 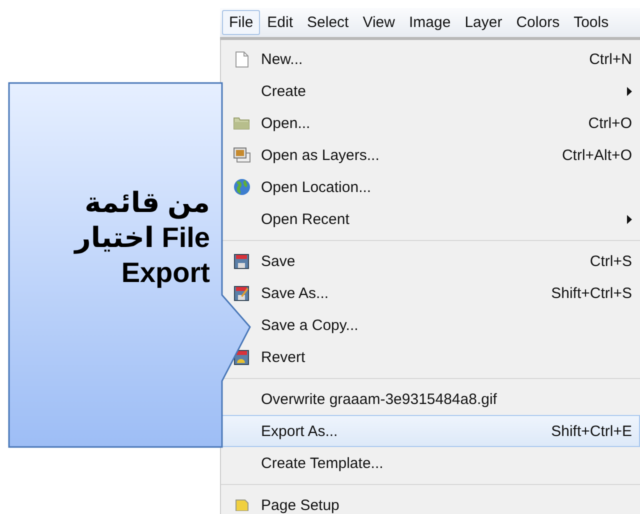 I want to click on floppy-disk-pencil-icon, so click(x=241, y=293).